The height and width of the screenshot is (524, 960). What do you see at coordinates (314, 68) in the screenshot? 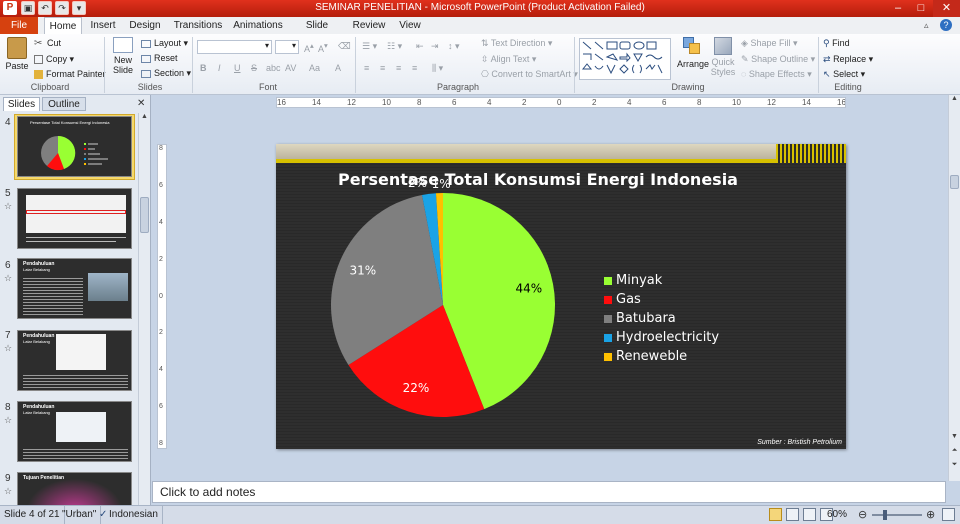
I see `change-case-button: Aa` at bounding box center [314, 68].